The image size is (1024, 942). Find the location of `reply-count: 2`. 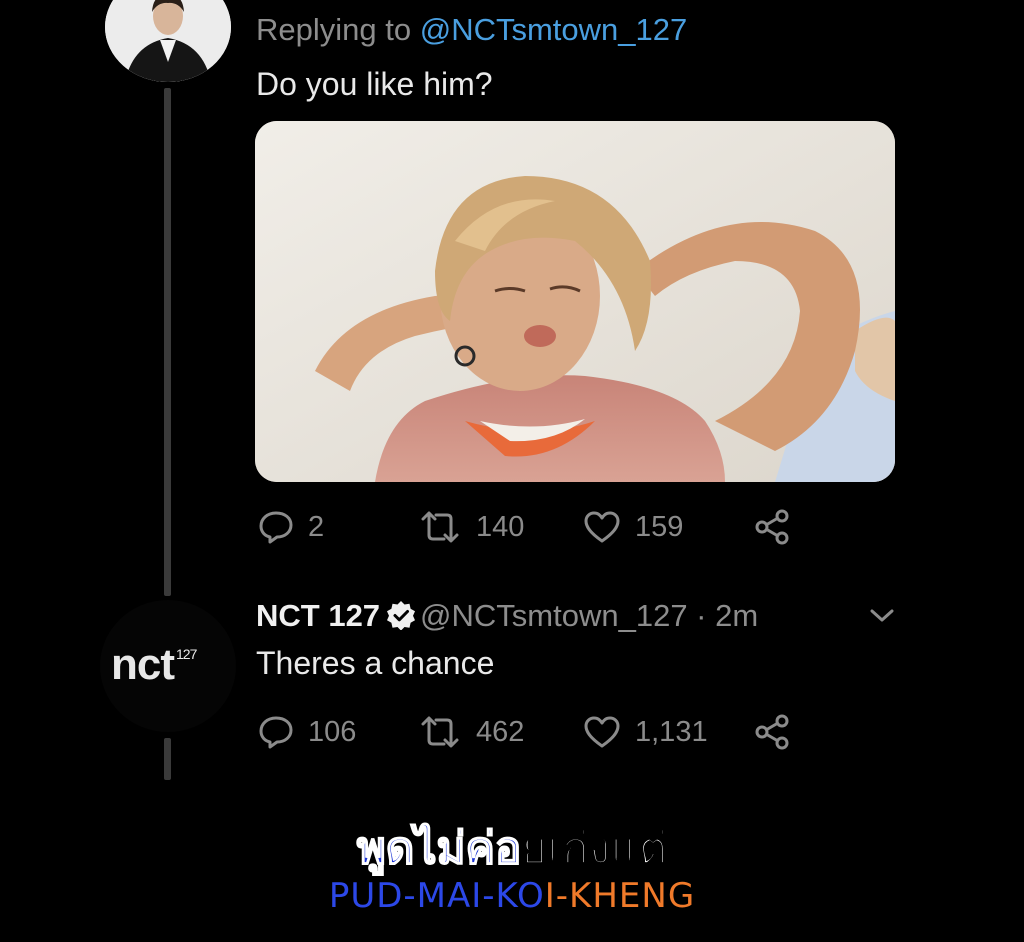

reply-count: 2 is located at coordinates (316, 526).